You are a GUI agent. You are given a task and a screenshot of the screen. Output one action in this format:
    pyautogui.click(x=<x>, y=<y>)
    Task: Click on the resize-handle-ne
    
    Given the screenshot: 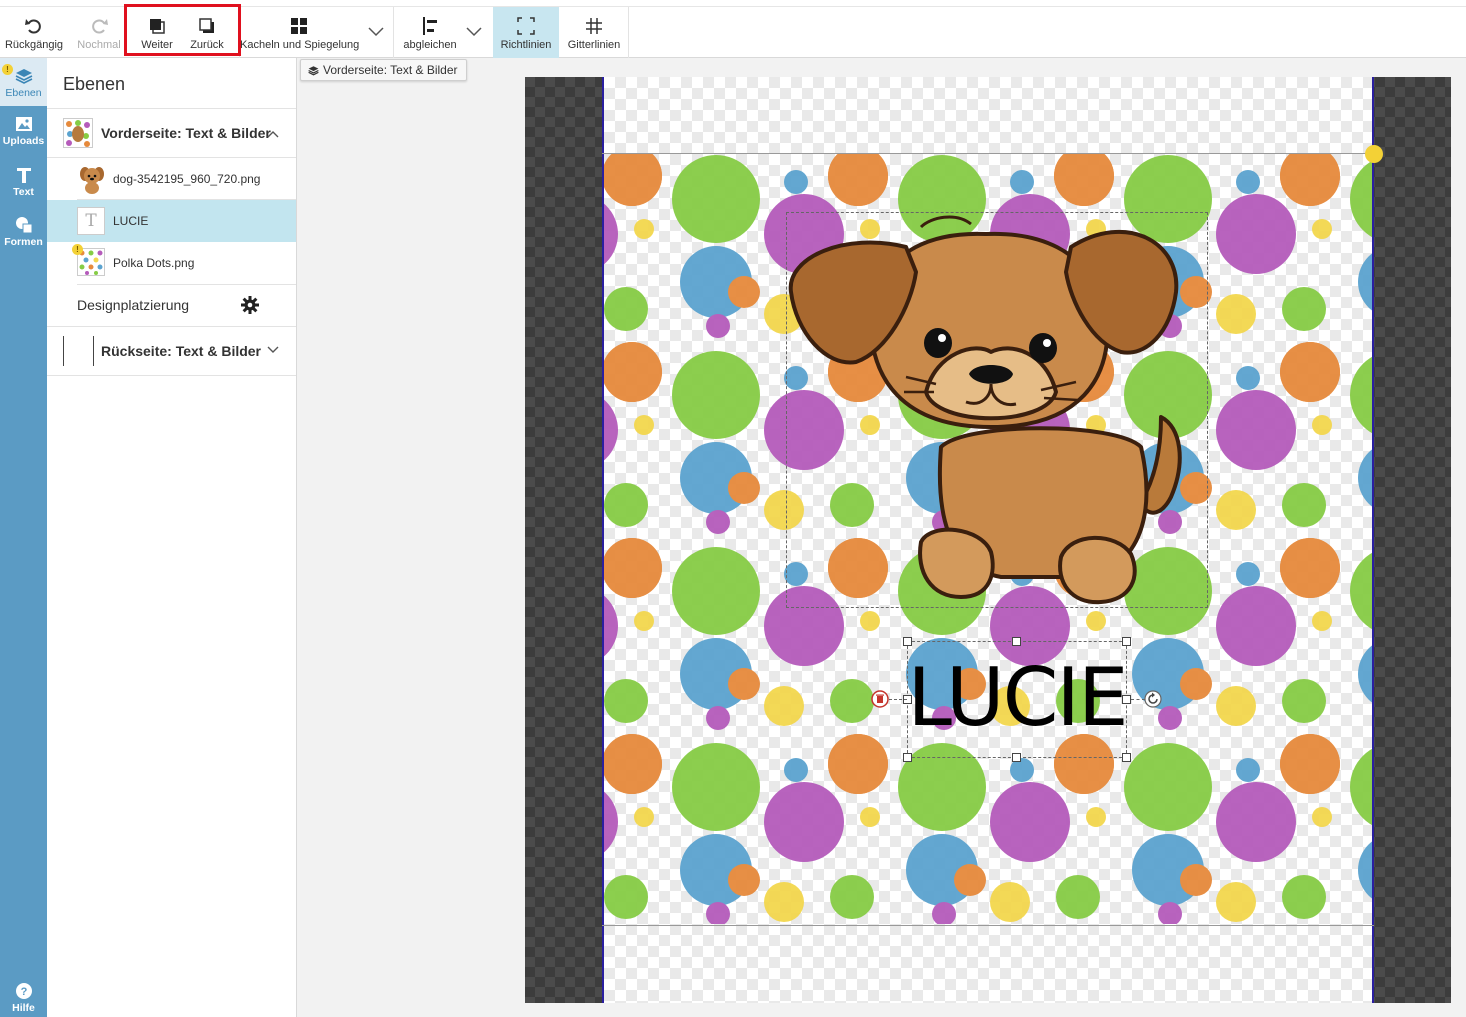 What is the action you would take?
    pyautogui.click(x=1126, y=641)
    